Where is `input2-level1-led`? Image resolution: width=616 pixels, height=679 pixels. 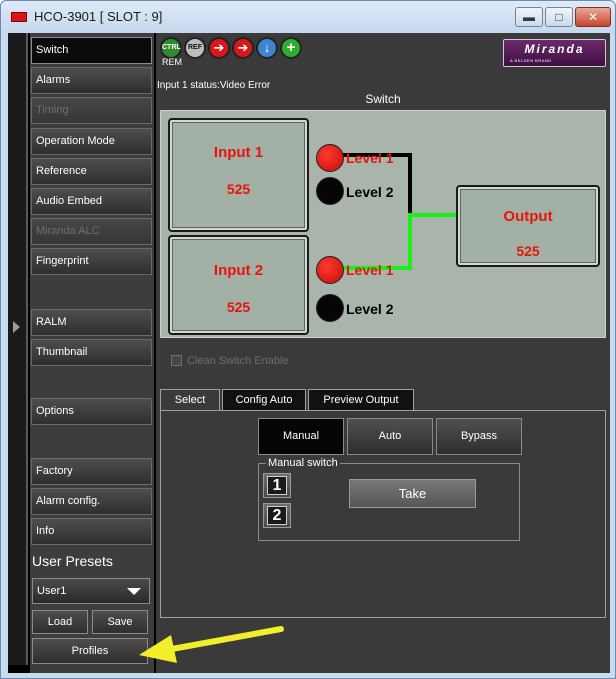
input2-level1-led is located at coordinates (330, 270).